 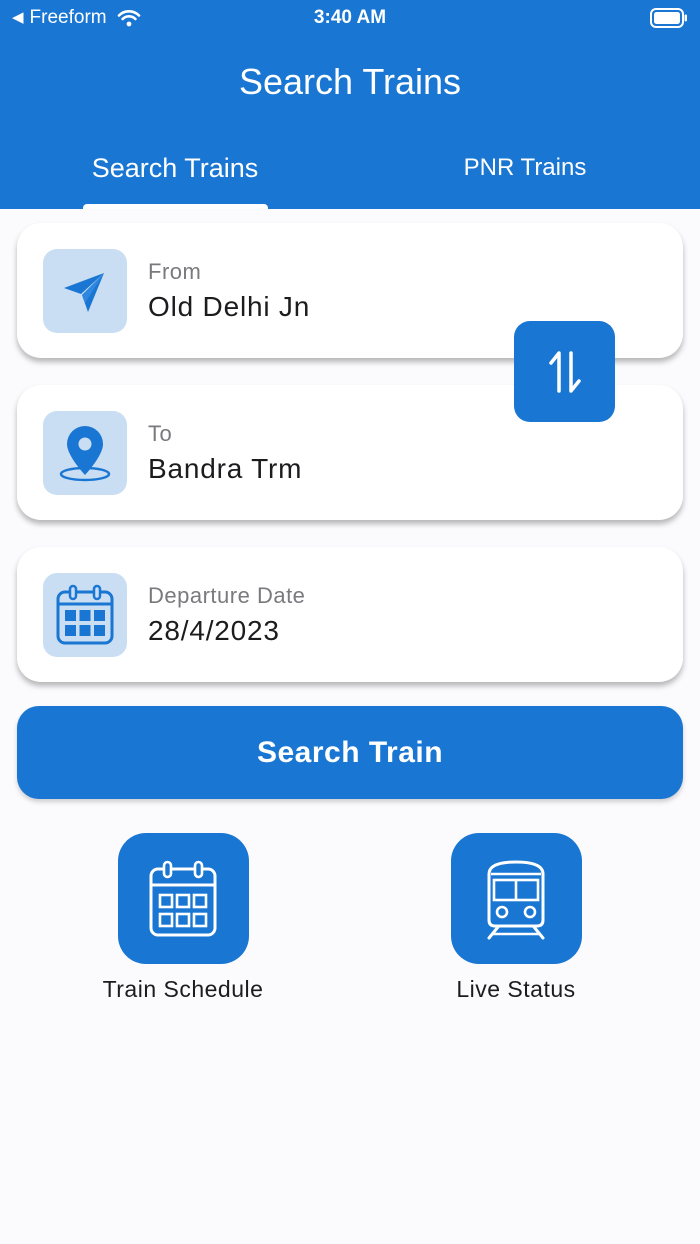 I want to click on swap-stations-button, so click(x=564, y=371).